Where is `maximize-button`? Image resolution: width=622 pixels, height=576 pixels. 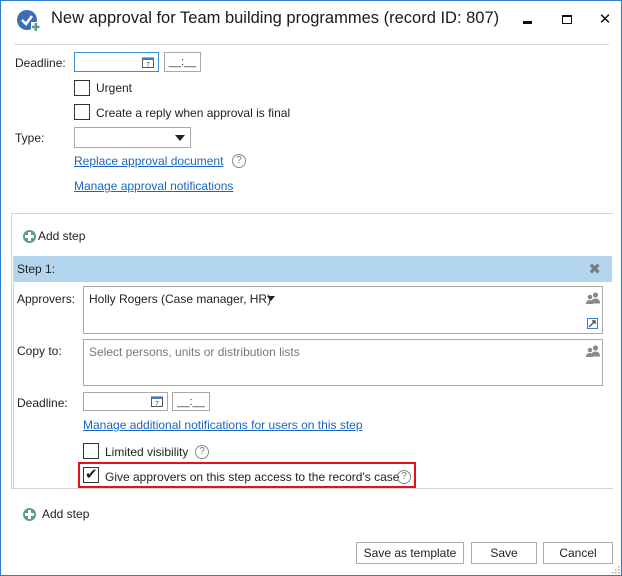
maximize-button is located at coordinates (567, 19).